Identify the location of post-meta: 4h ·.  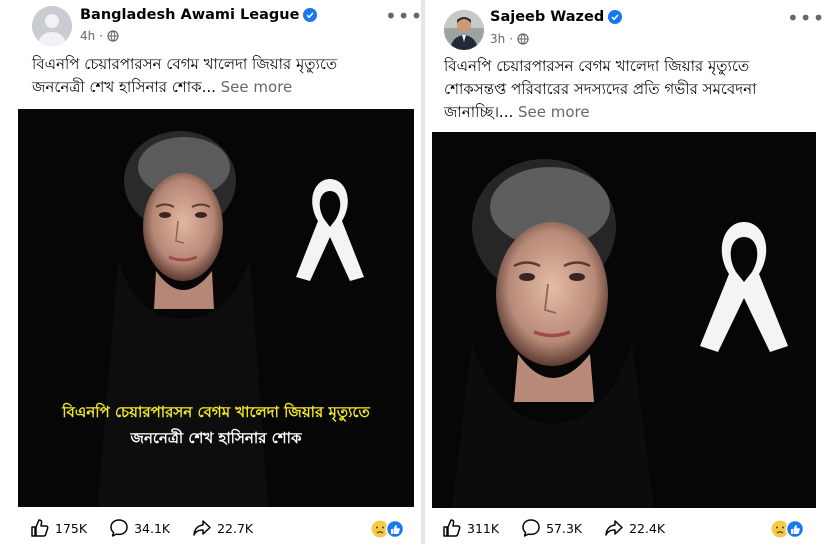
(99, 36).